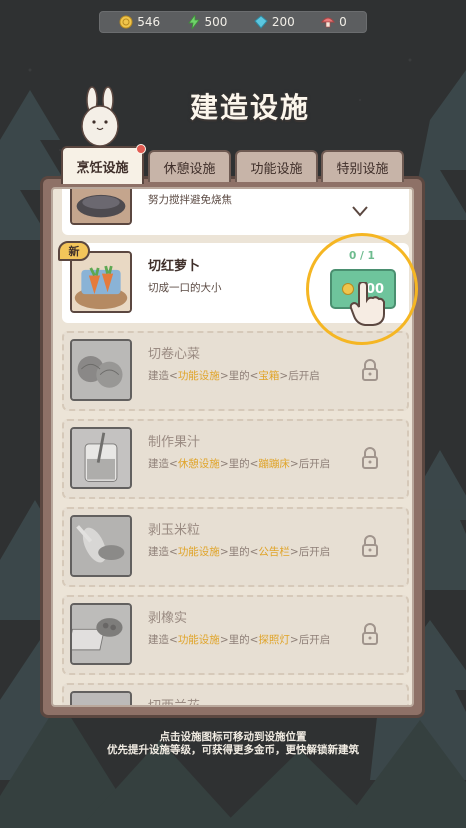 This screenshot has width=466, height=828. Describe the element at coordinates (249, 107) in the screenshot. I see `page-title: 建造设施` at that location.